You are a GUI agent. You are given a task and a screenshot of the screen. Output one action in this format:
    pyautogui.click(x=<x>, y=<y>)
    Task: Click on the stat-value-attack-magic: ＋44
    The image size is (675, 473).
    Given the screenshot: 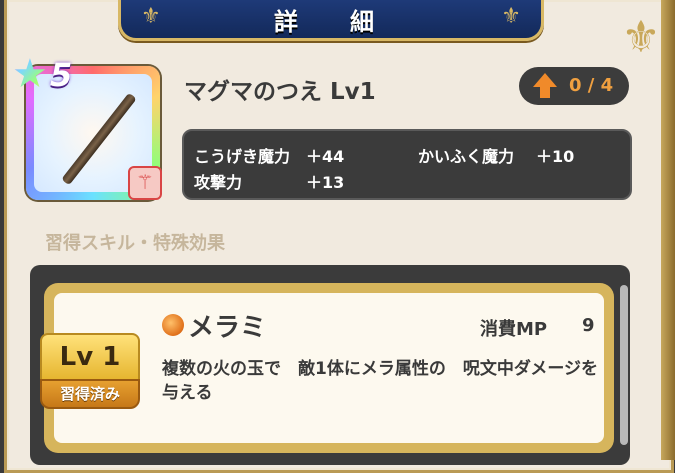 What is the action you would take?
    pyautogui.click(x=325, y=156)
    